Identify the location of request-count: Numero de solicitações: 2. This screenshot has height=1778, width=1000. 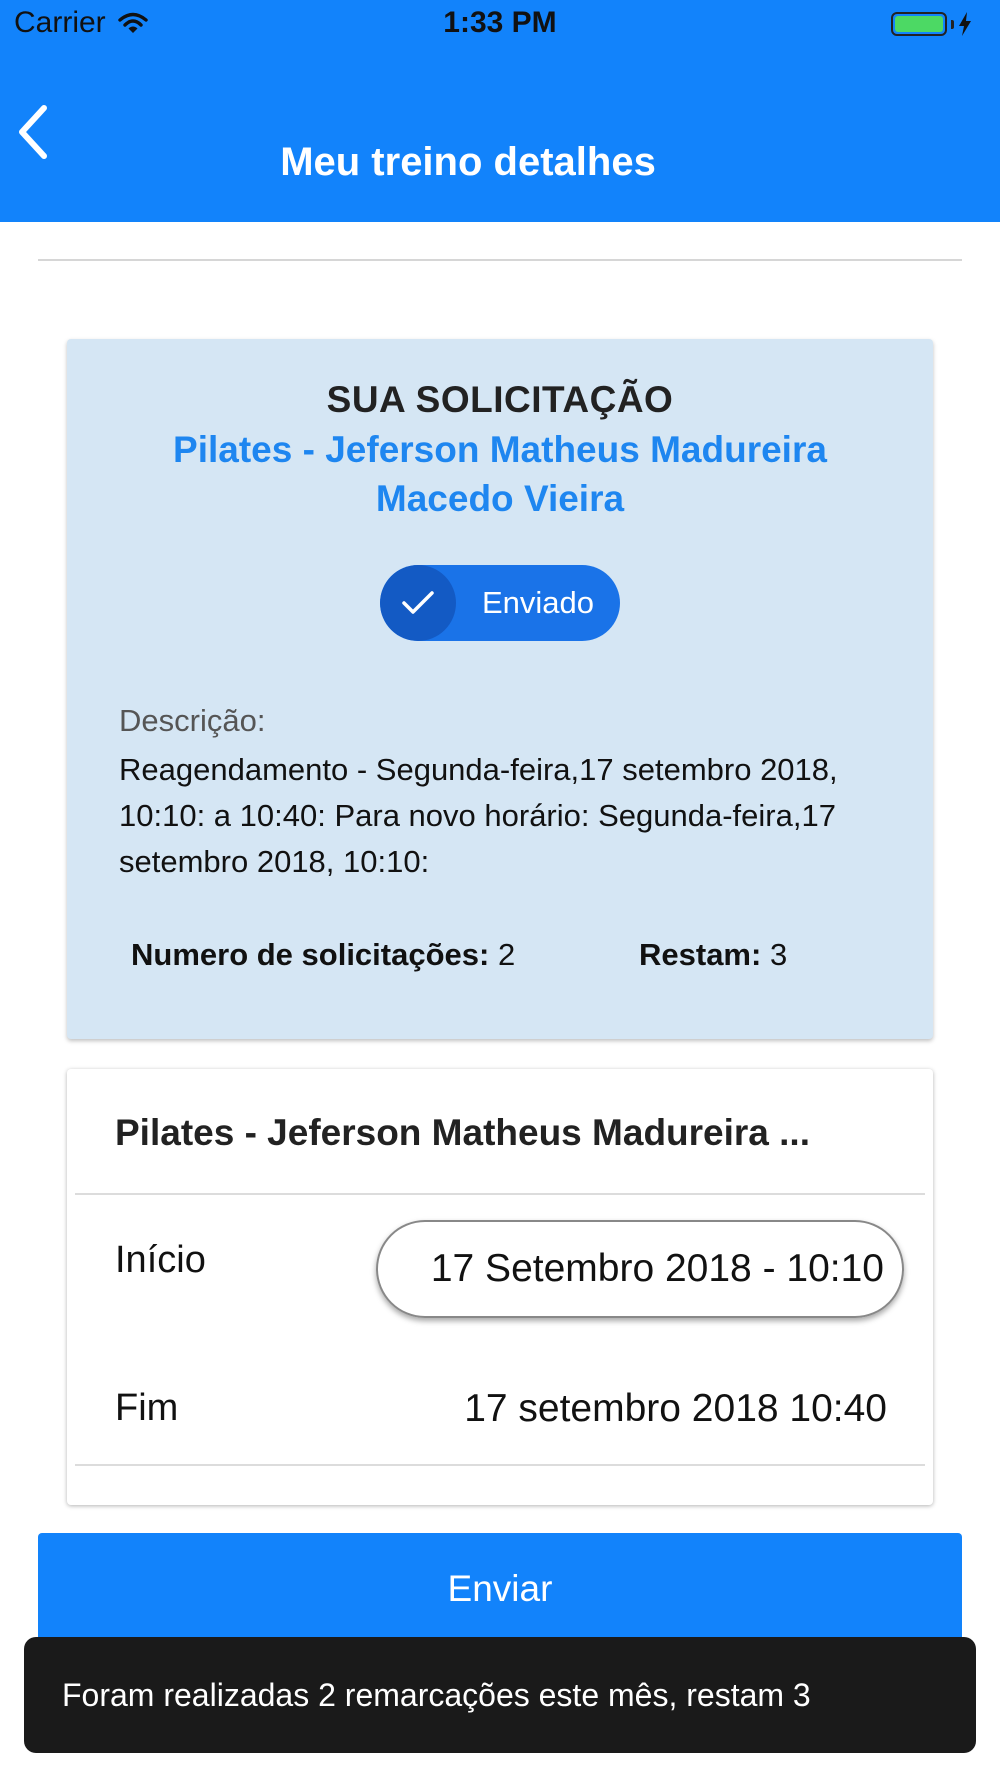
(323, 955).